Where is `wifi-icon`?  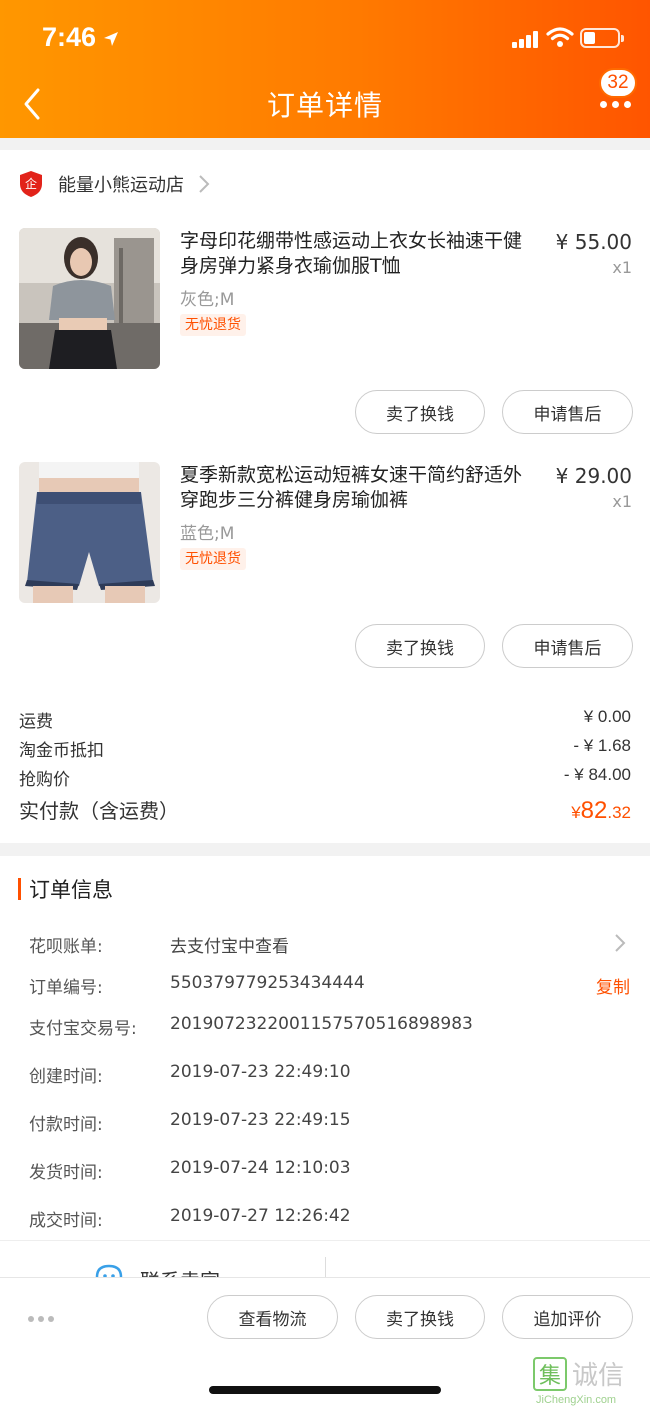 wifi-icon is located at coordinates (560, 37).